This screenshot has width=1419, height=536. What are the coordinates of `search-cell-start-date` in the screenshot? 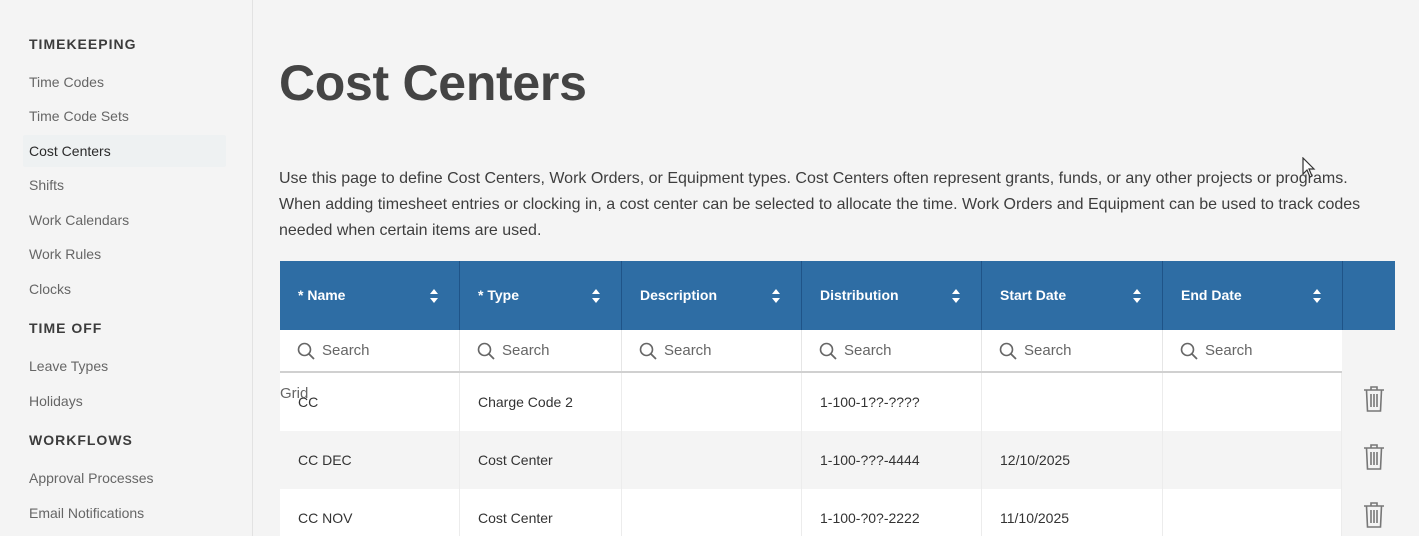 It's located at (1072, 350).